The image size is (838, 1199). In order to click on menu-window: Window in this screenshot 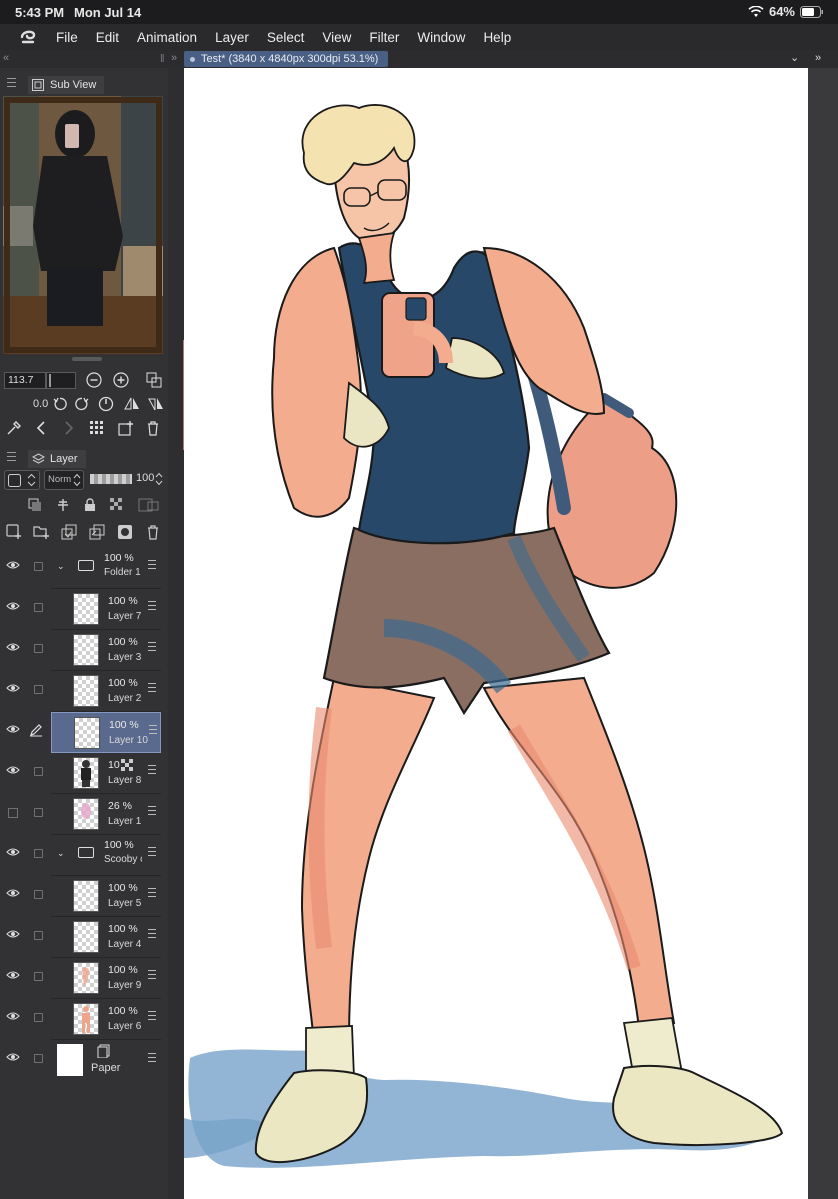, I will do `click(441, 37)`.